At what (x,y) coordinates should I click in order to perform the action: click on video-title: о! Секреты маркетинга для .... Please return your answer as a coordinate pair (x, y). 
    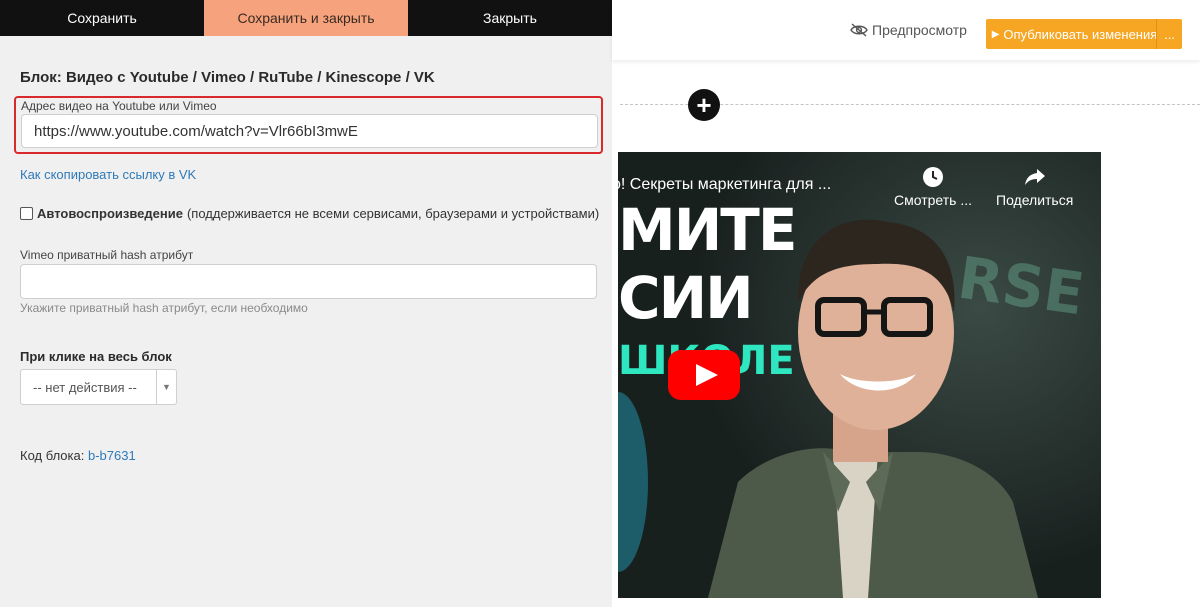
    Looking at the image, I should click on (724, 185).